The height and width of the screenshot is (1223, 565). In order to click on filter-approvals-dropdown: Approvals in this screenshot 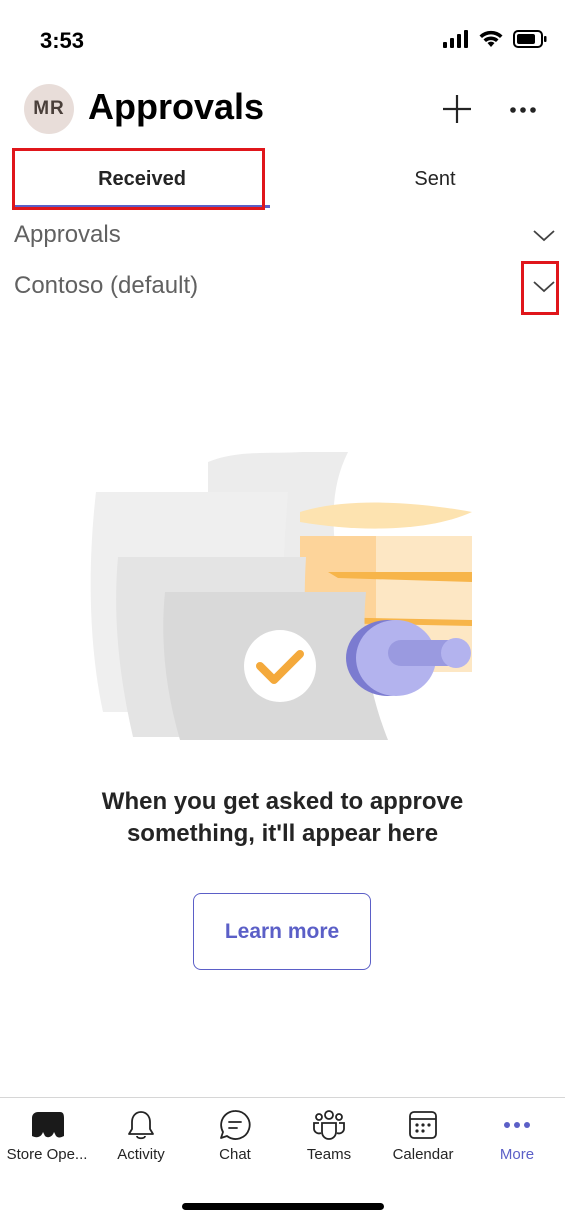, I will do `click(286, 235)`.